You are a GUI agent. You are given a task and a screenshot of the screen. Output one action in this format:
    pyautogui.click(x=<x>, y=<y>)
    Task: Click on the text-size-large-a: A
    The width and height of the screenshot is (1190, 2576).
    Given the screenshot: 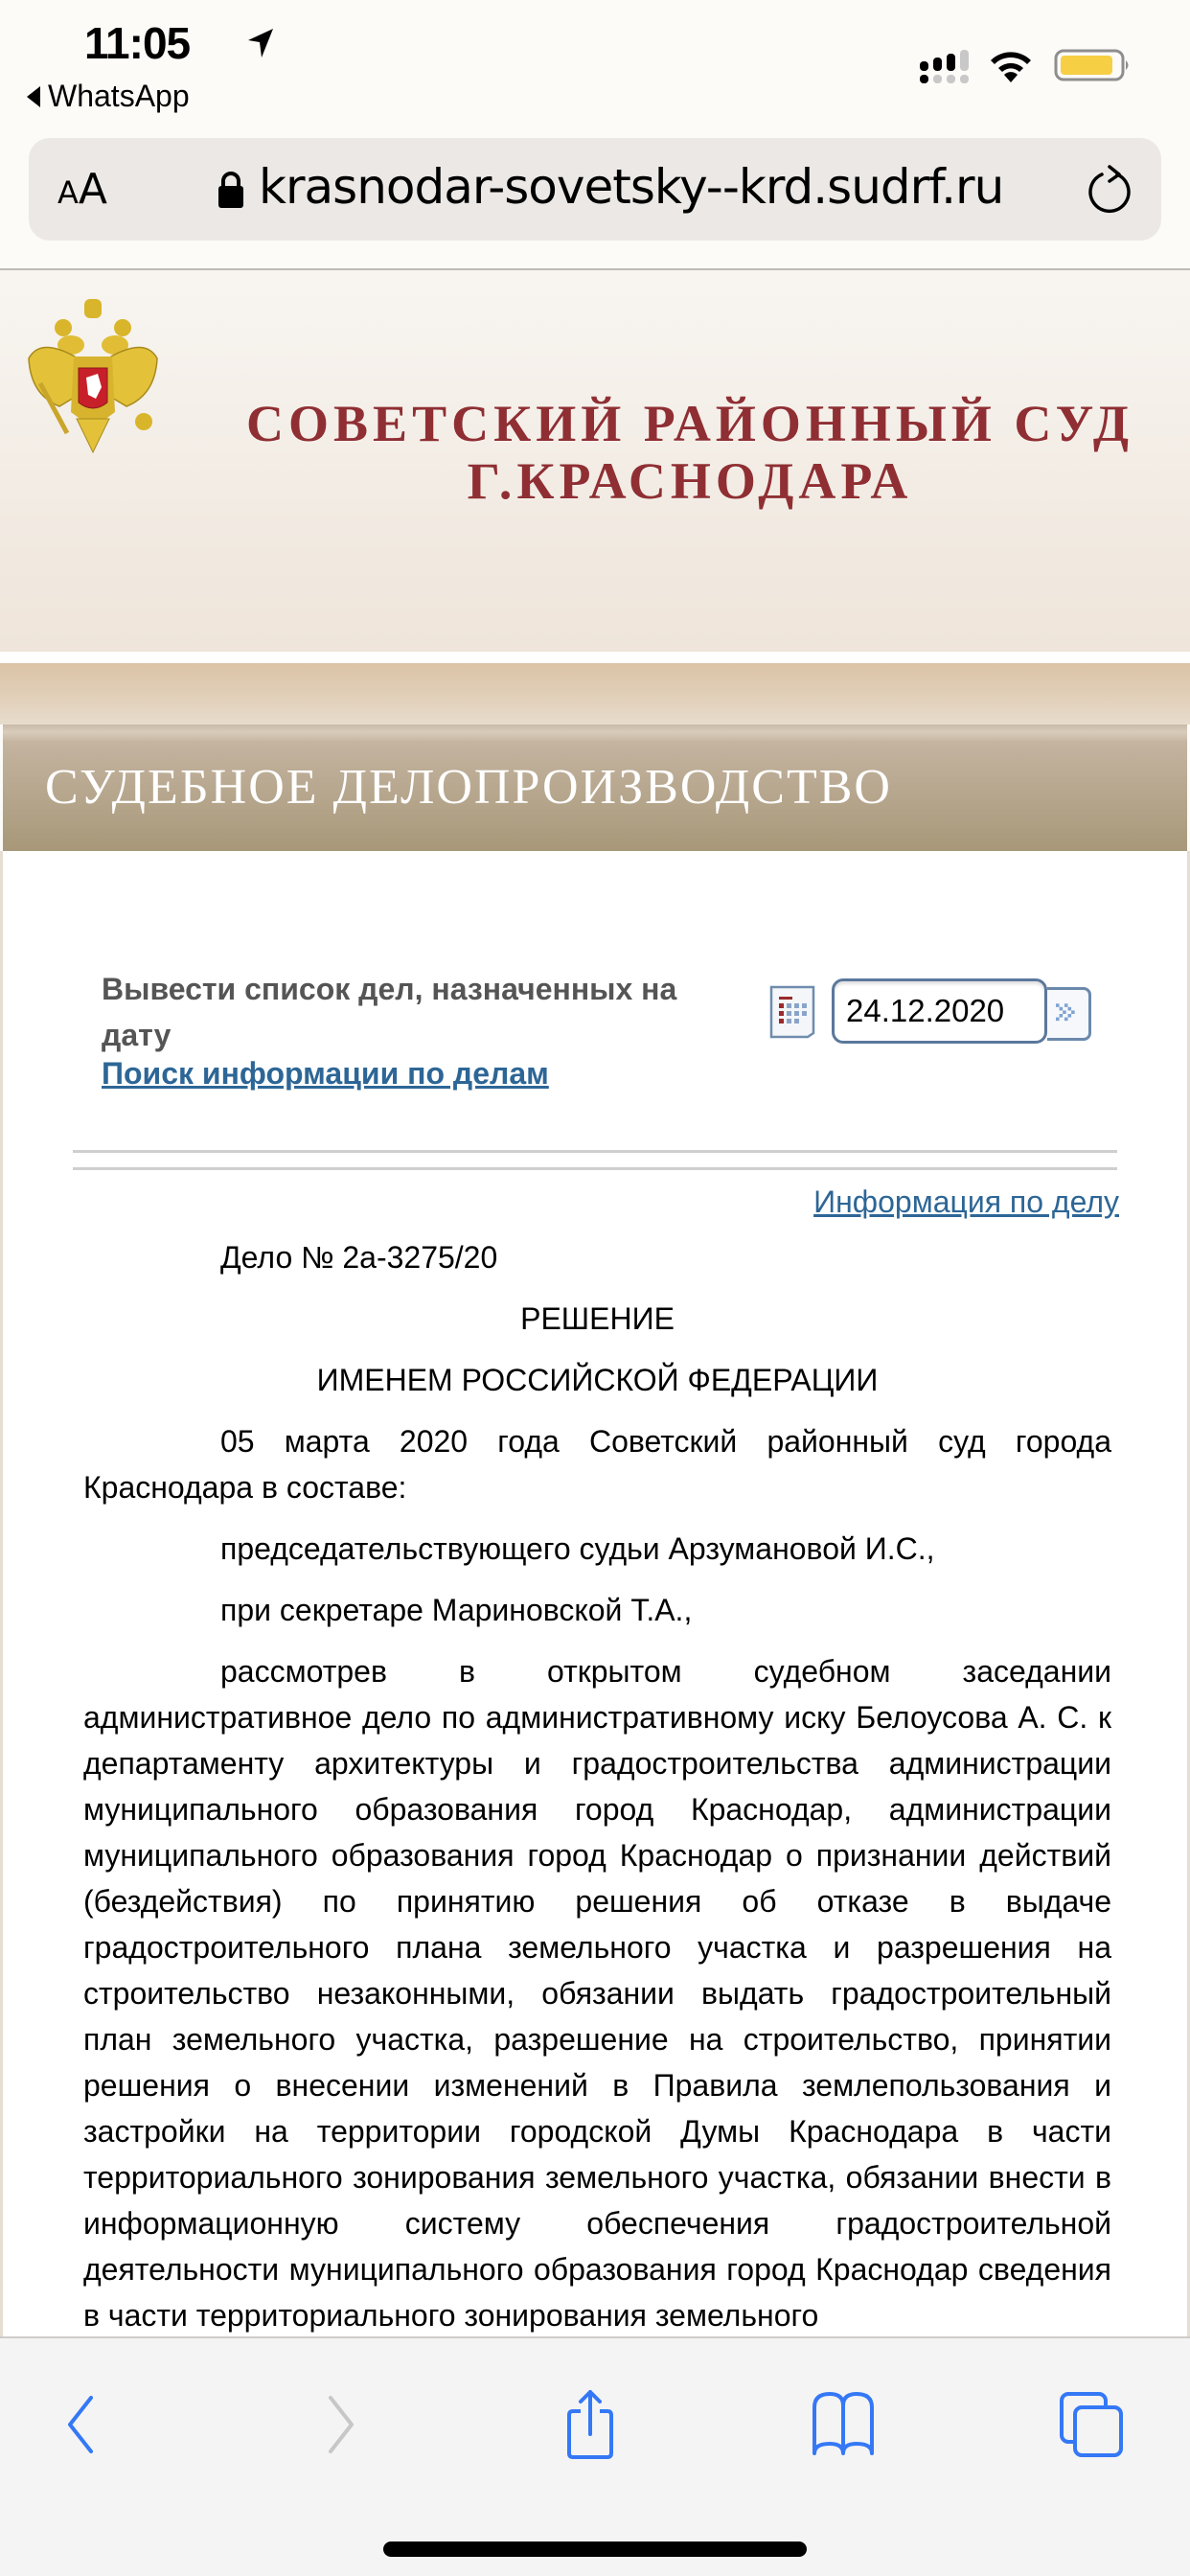 What is the action you would take?
    pyautogui.click(x=93, y=189)
    